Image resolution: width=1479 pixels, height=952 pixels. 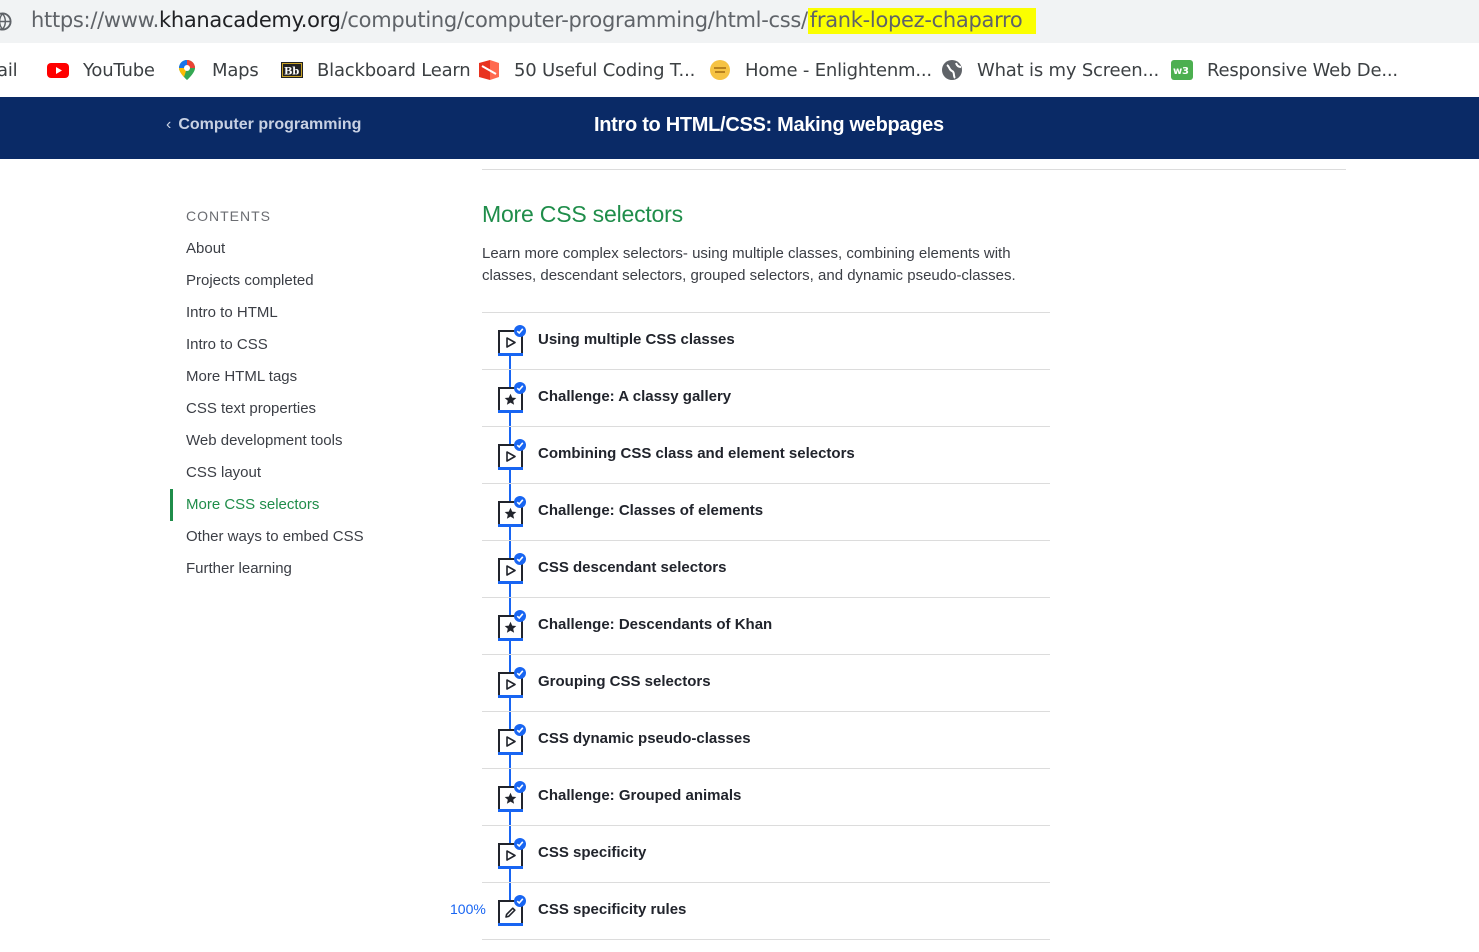 What do you see at coordinates (640, 795) in the screenshot?
I see `lesson-label: Challenge: Grouped animals` at bounding box center [640, 795].